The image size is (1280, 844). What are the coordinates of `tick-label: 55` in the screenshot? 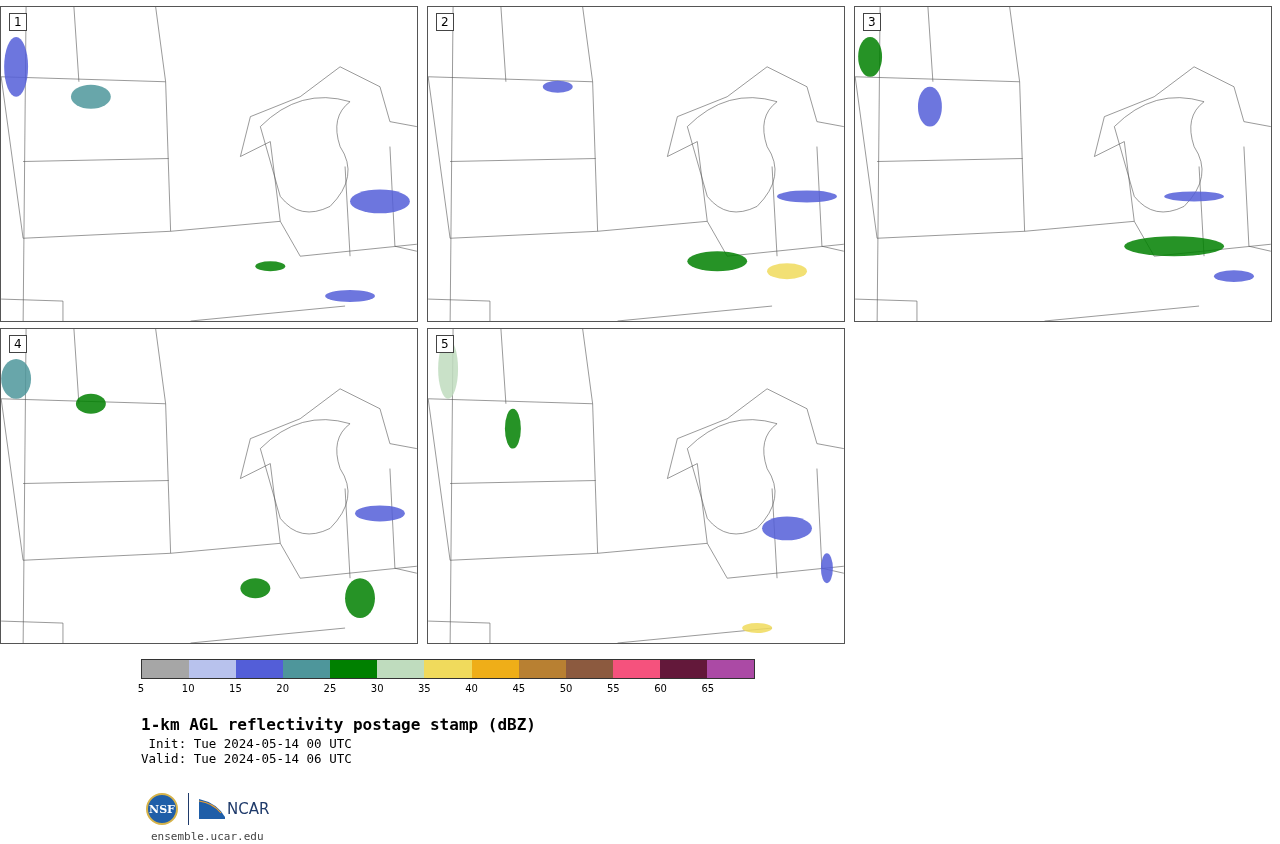 It's located at (613, 688).